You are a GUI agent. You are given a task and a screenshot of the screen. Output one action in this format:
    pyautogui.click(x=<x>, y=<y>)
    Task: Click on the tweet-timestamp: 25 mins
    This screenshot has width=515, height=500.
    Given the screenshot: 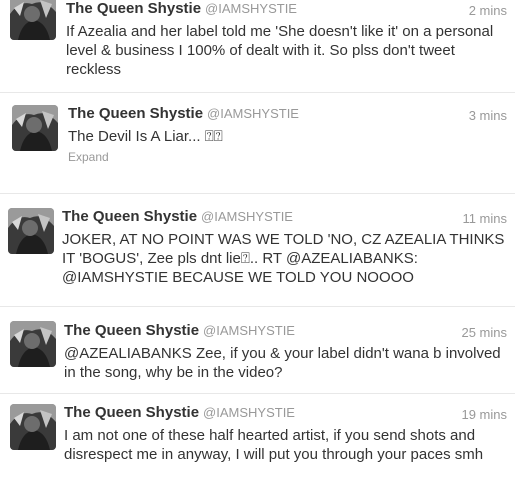 What is the action you would take?
    pyautogui.click(x=484, y=332)
    